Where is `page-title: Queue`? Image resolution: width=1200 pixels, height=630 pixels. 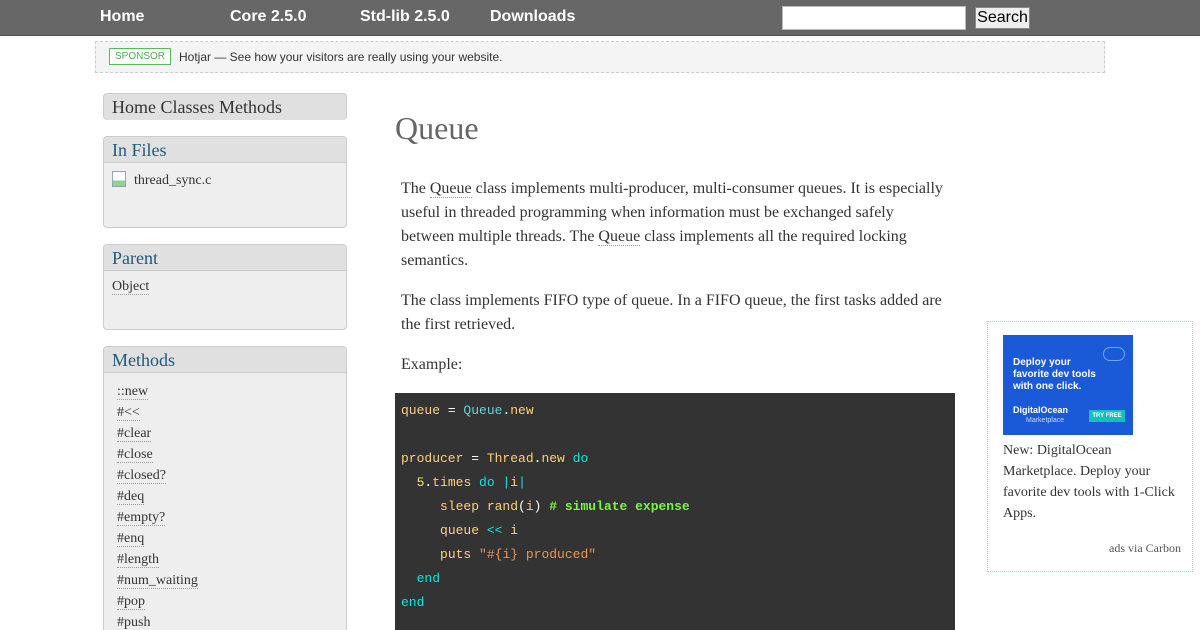 page-title: Queue is located at coordinates (437, 128).